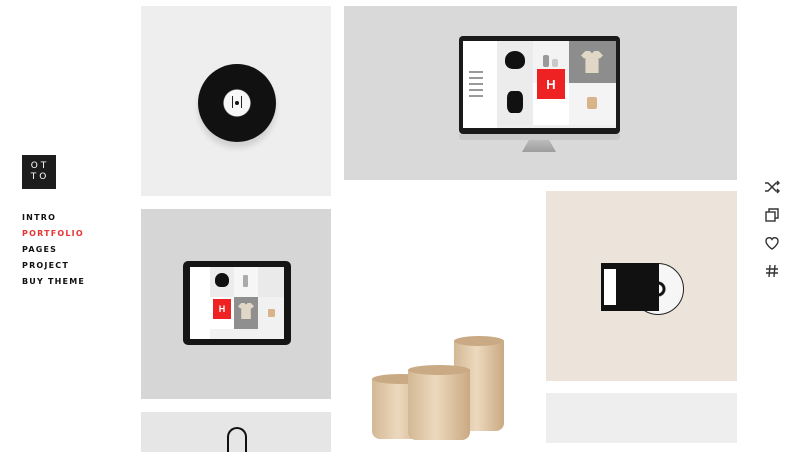 This screenshot has height=452, width=800. Describe the element at coordinates (236, 432) in the screenshot. I see `portfolio-item-bag` at that location.